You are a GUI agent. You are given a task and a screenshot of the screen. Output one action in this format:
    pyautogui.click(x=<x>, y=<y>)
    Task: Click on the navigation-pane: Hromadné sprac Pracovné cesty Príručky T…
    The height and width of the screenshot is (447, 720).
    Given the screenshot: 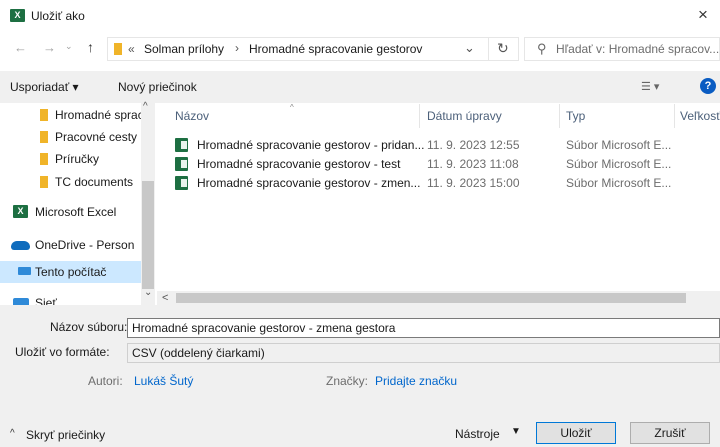 What is the action you would take?
    pyautogui.click(x=77, y=204)
    